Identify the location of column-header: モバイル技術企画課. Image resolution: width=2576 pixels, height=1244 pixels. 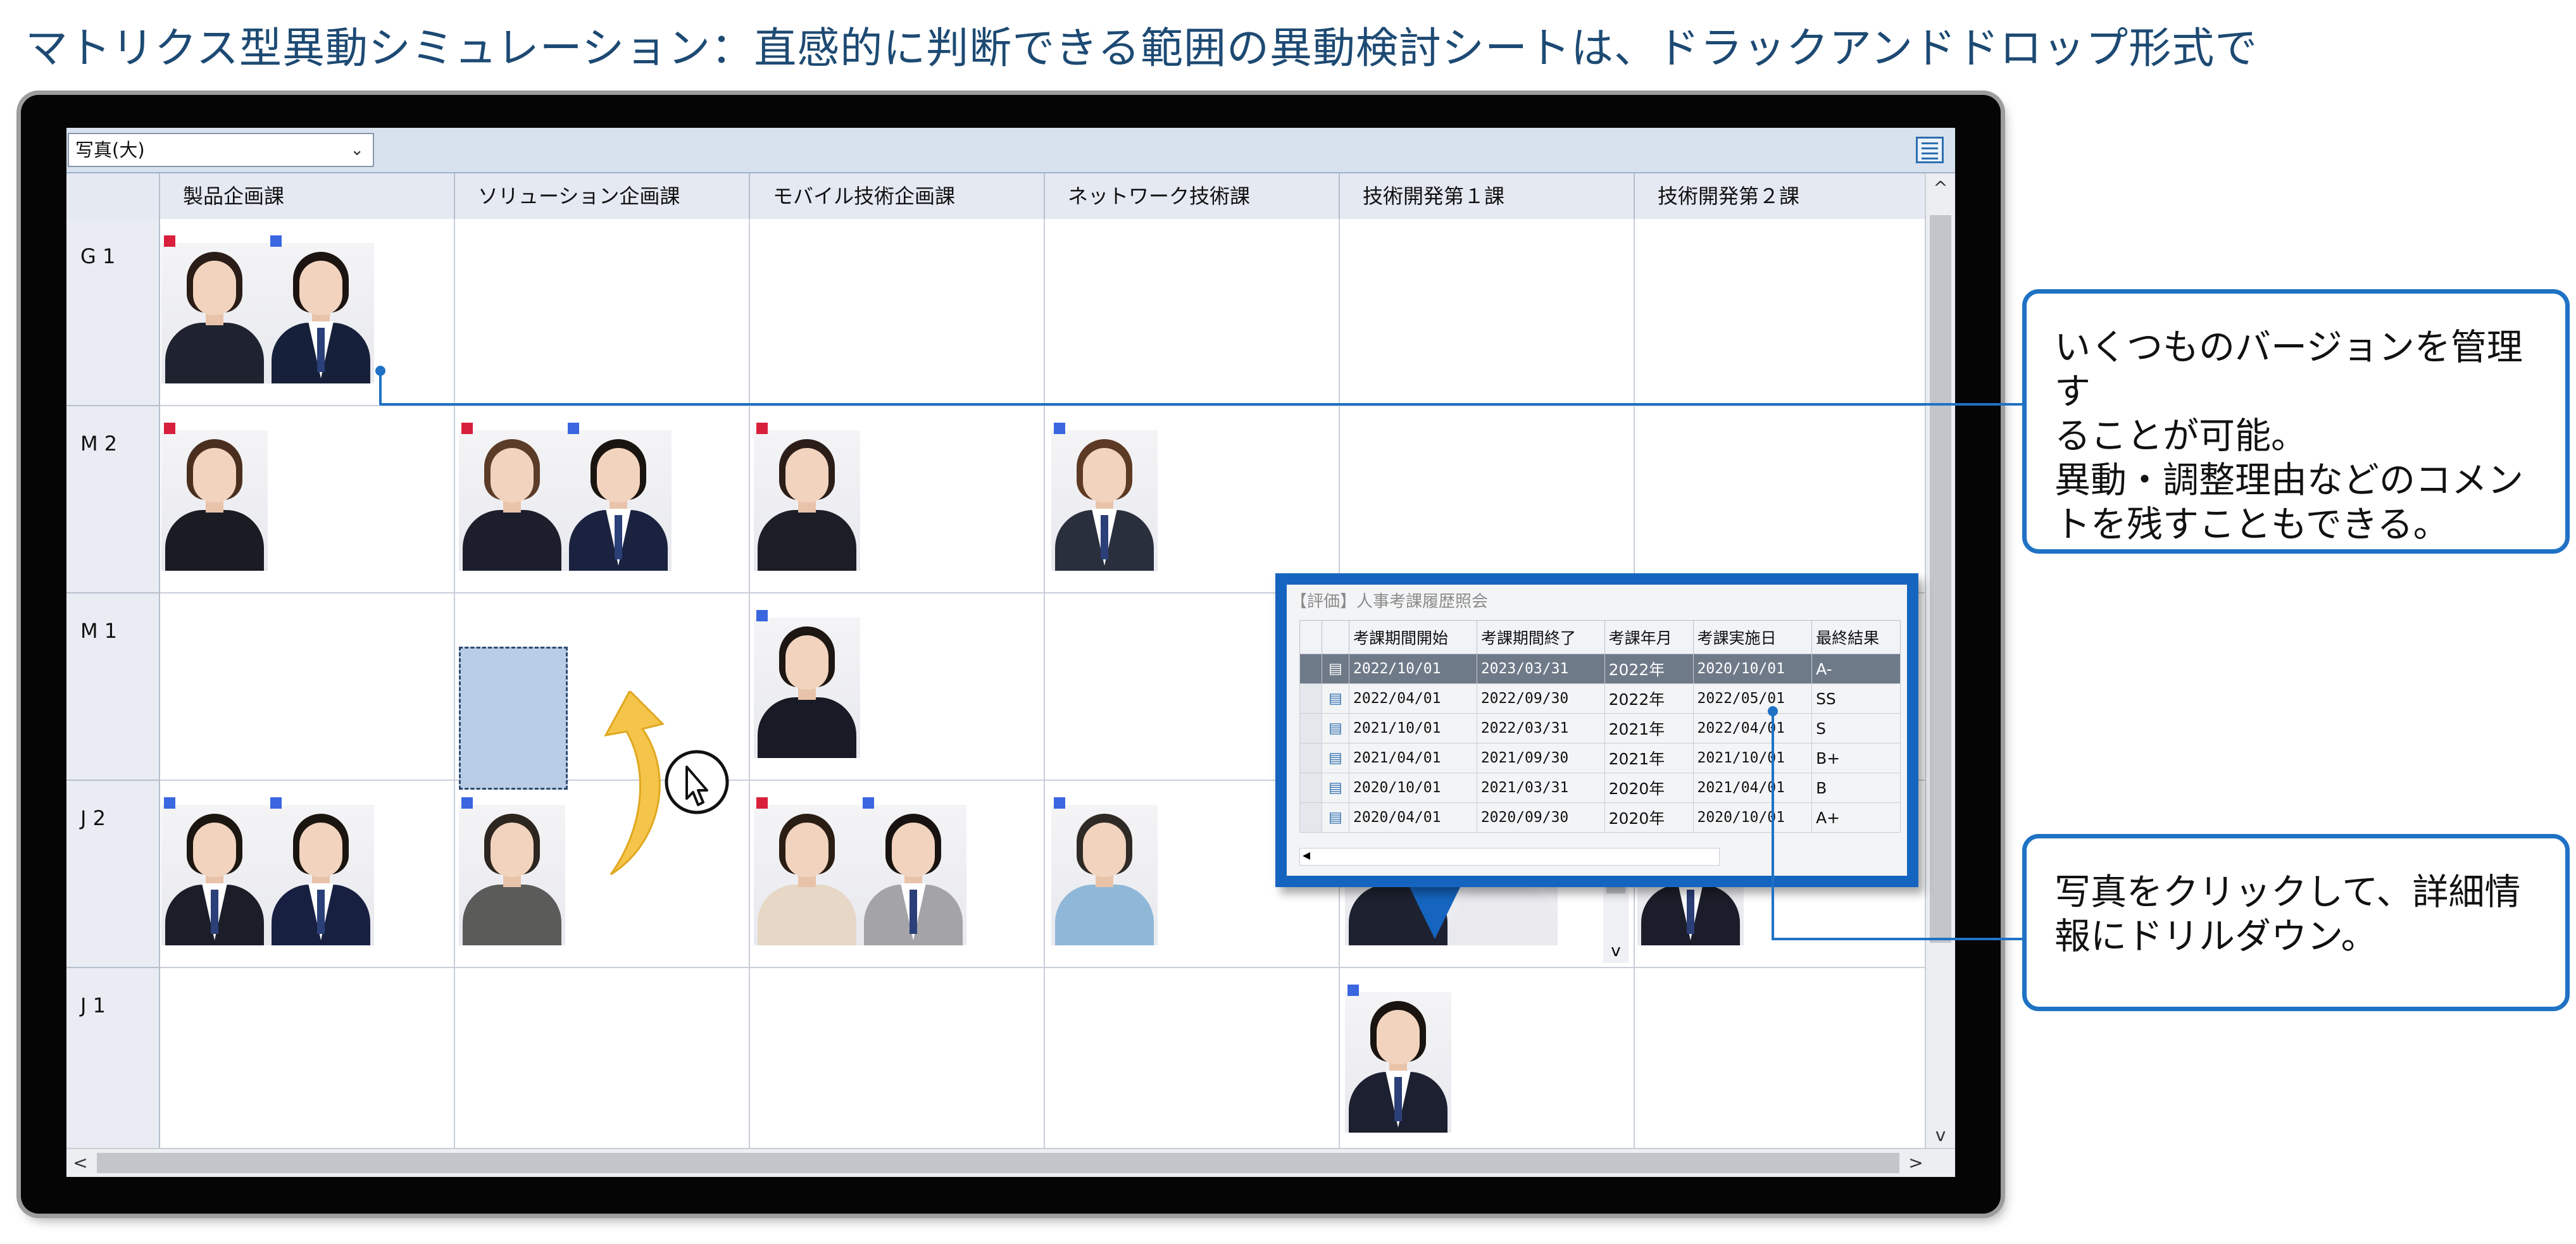
(898, 196).